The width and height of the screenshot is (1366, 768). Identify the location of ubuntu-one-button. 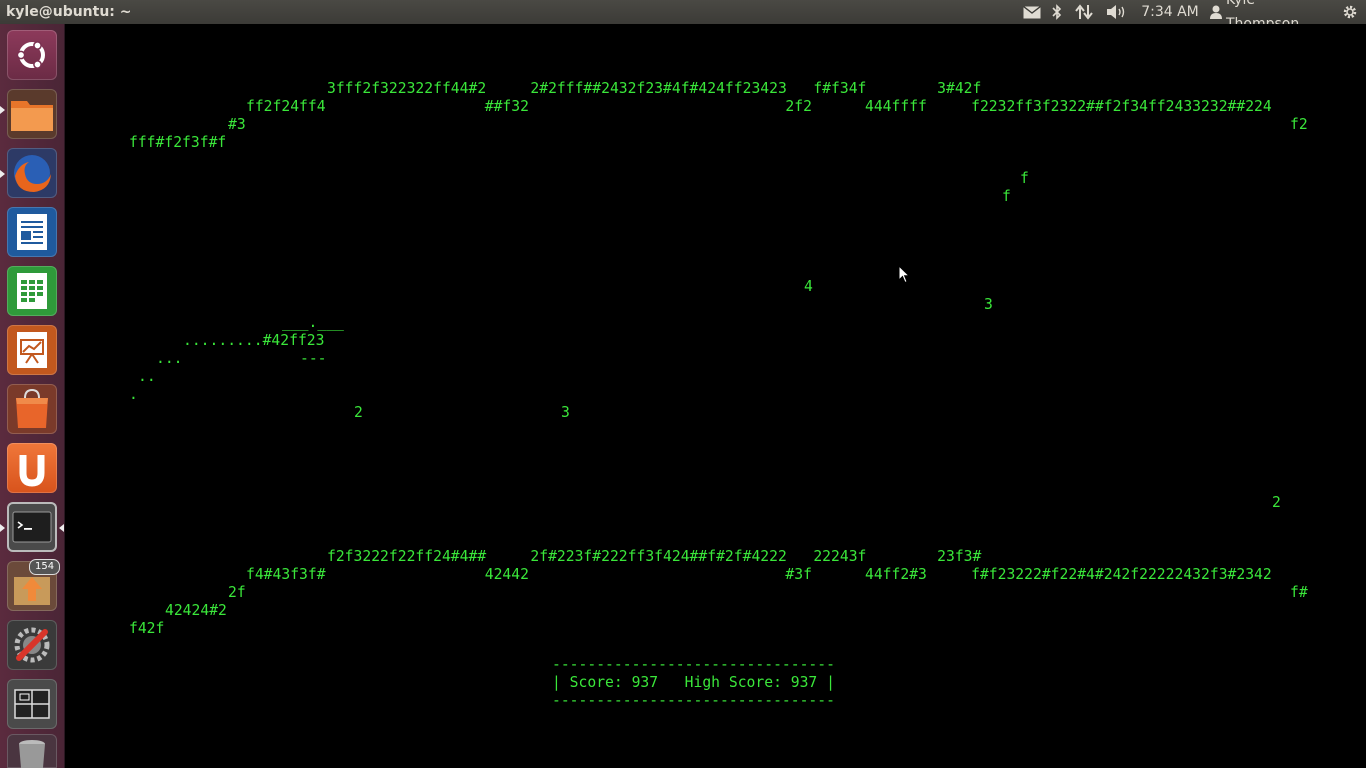
(32, 468).